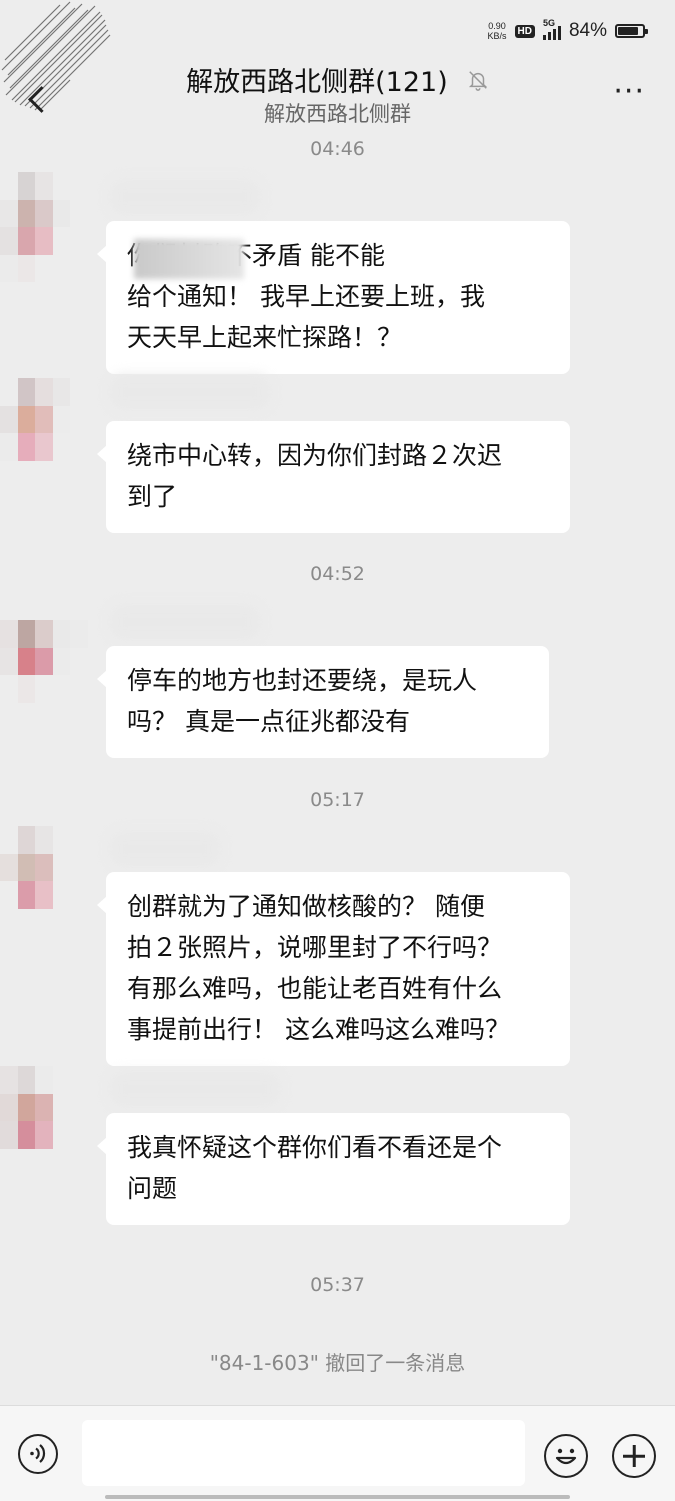 The width and height of the screenshot is (675, 1501). Describe the element at coordinates (317, 79) in the screenshot. I see `chat-title: 解放西路北侧群(121)` at that location.